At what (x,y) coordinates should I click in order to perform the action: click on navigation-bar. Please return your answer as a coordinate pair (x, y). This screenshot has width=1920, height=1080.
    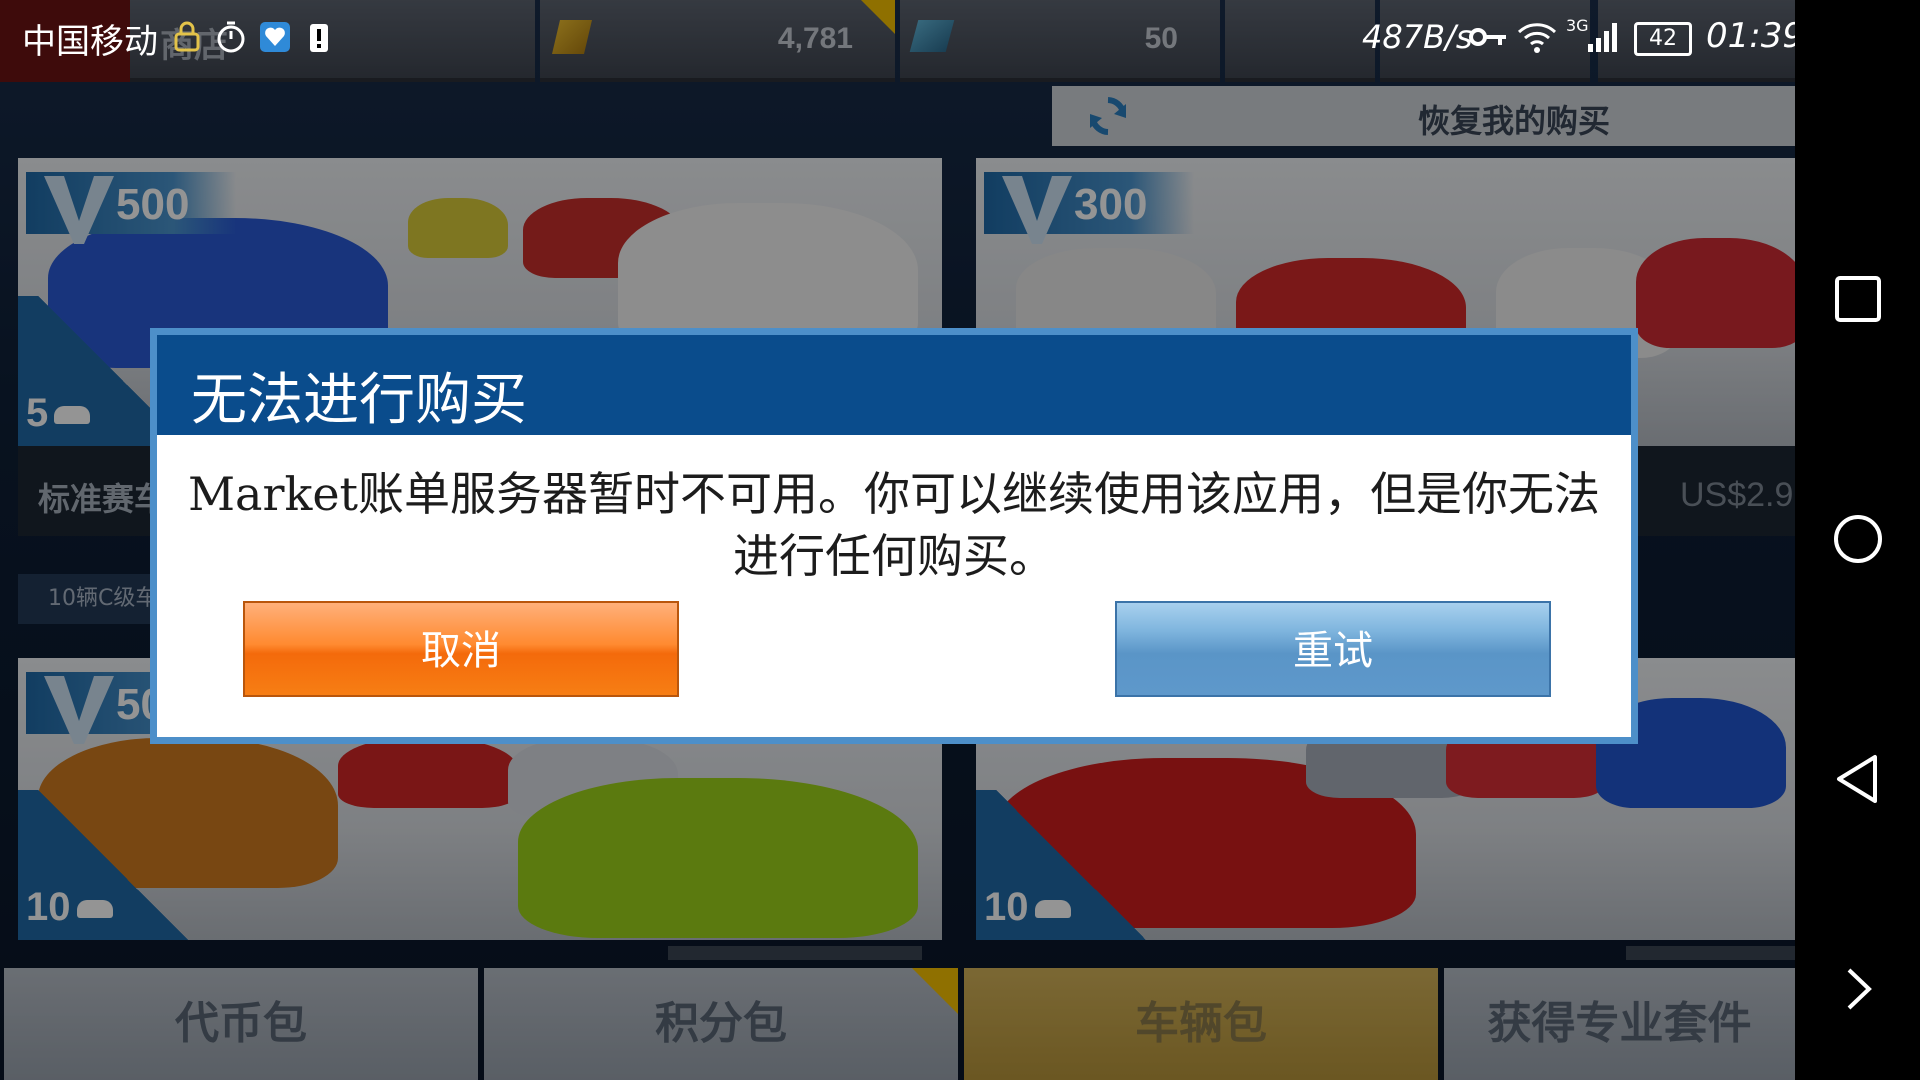
    Looking at the image, I should click on (1857, 540).